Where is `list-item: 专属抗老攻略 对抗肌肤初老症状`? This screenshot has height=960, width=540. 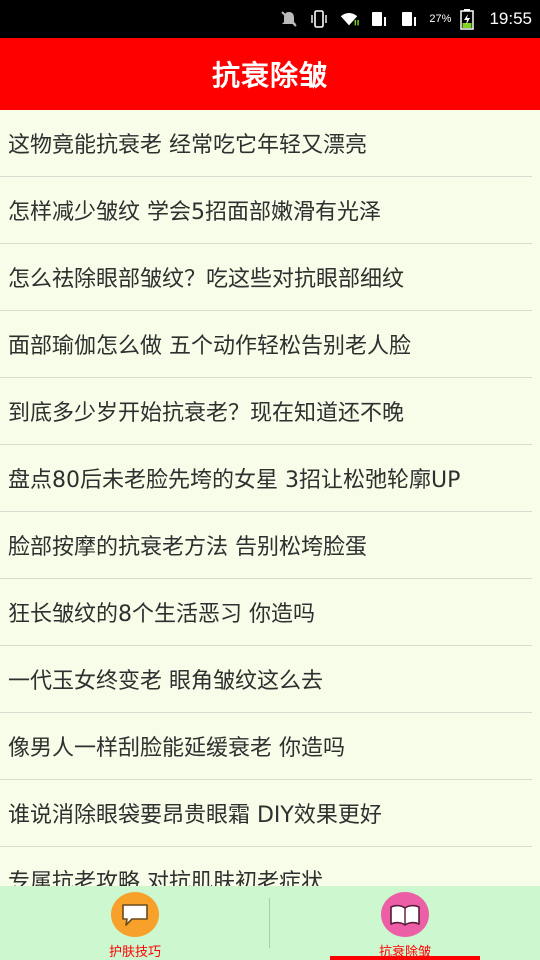
list-item: 专属抗老攻略 对抗肌肤初老症状 is located at coordinates (266, 866).